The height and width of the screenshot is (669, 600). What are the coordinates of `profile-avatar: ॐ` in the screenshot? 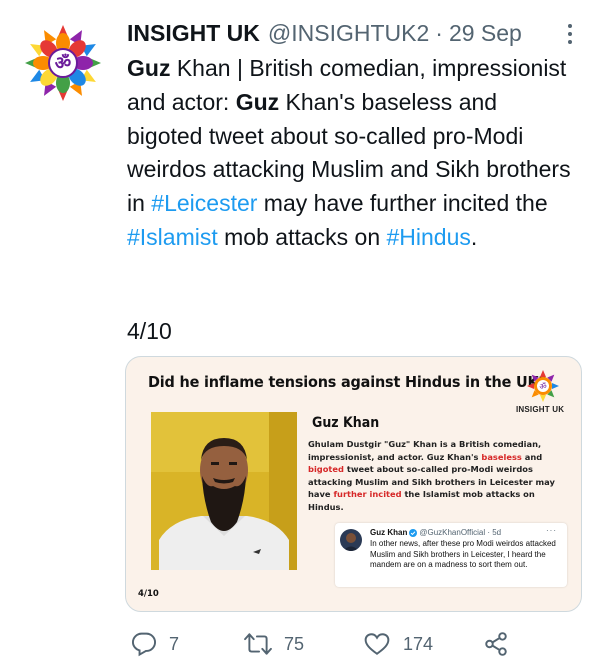 It's located at (63, 63).